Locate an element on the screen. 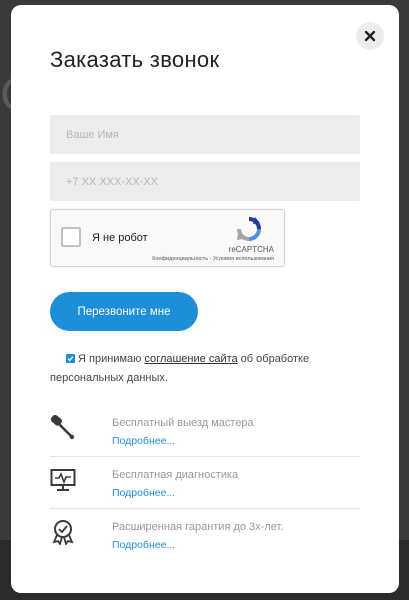  recaptcha-checkbox is located at coordinates (71, 237).